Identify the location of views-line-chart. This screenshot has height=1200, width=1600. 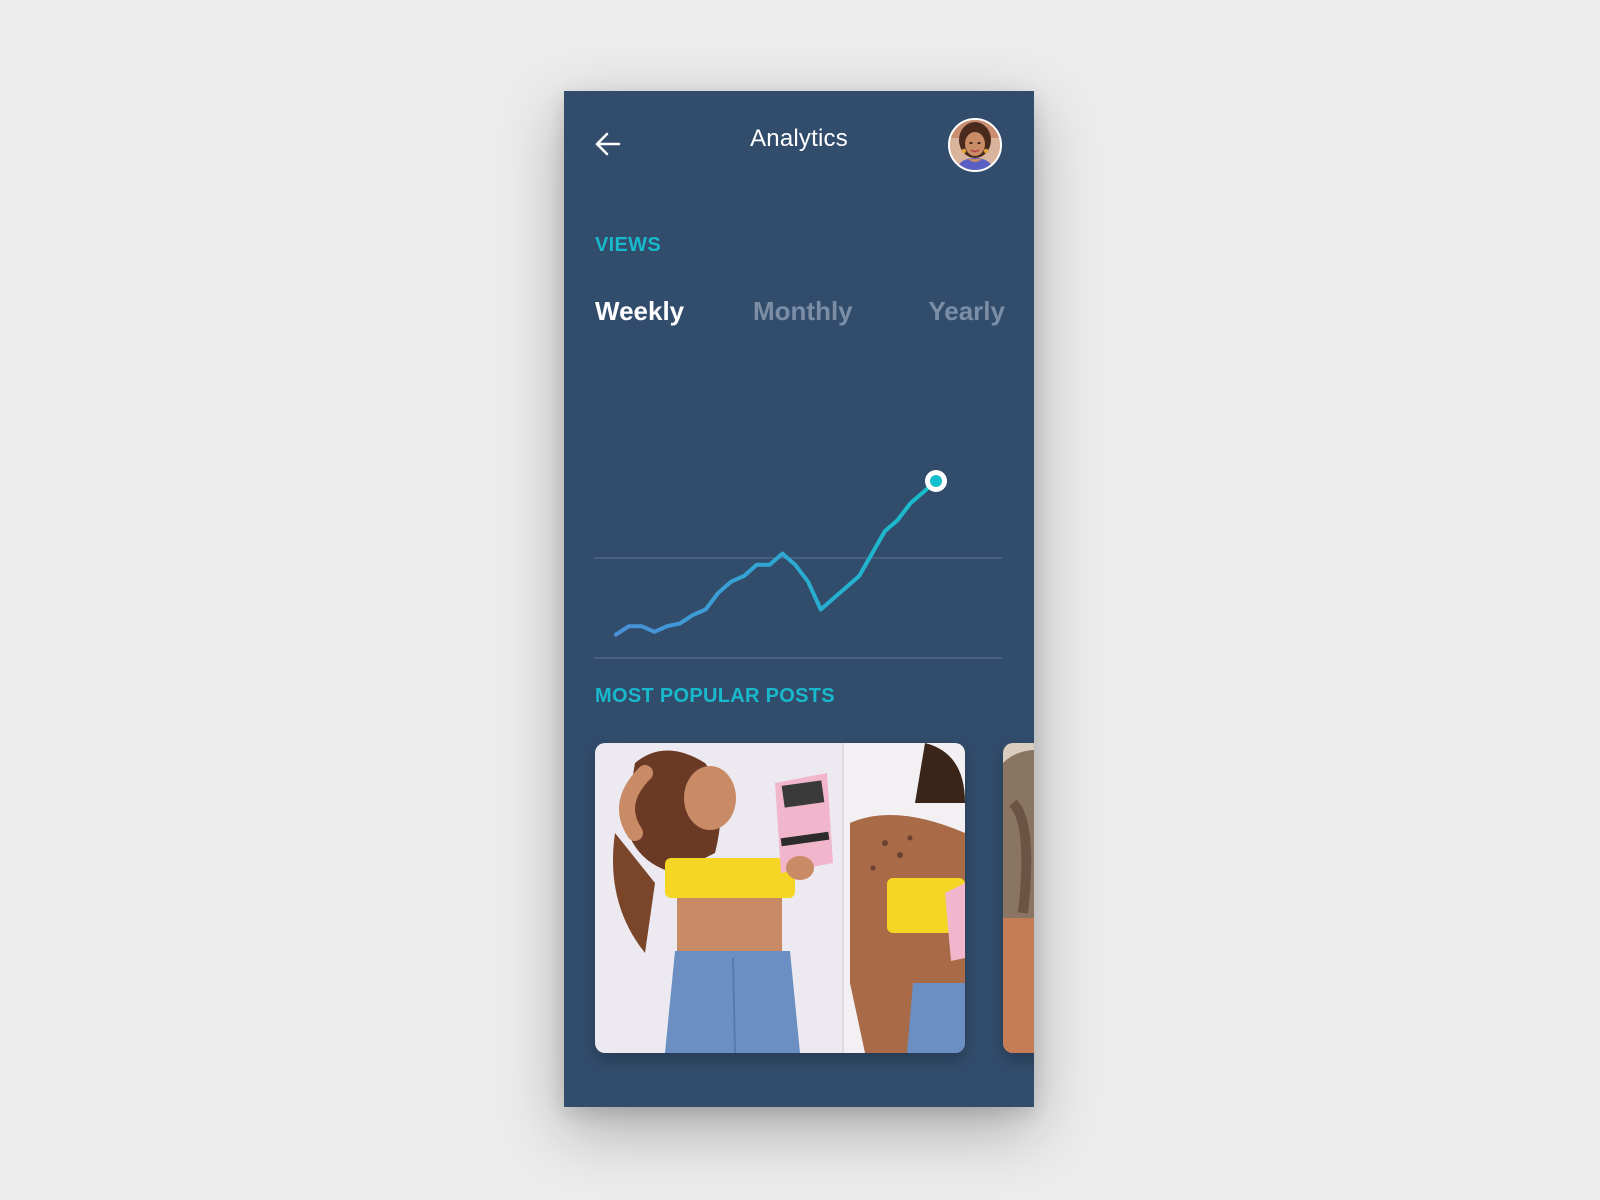
(798, 564).